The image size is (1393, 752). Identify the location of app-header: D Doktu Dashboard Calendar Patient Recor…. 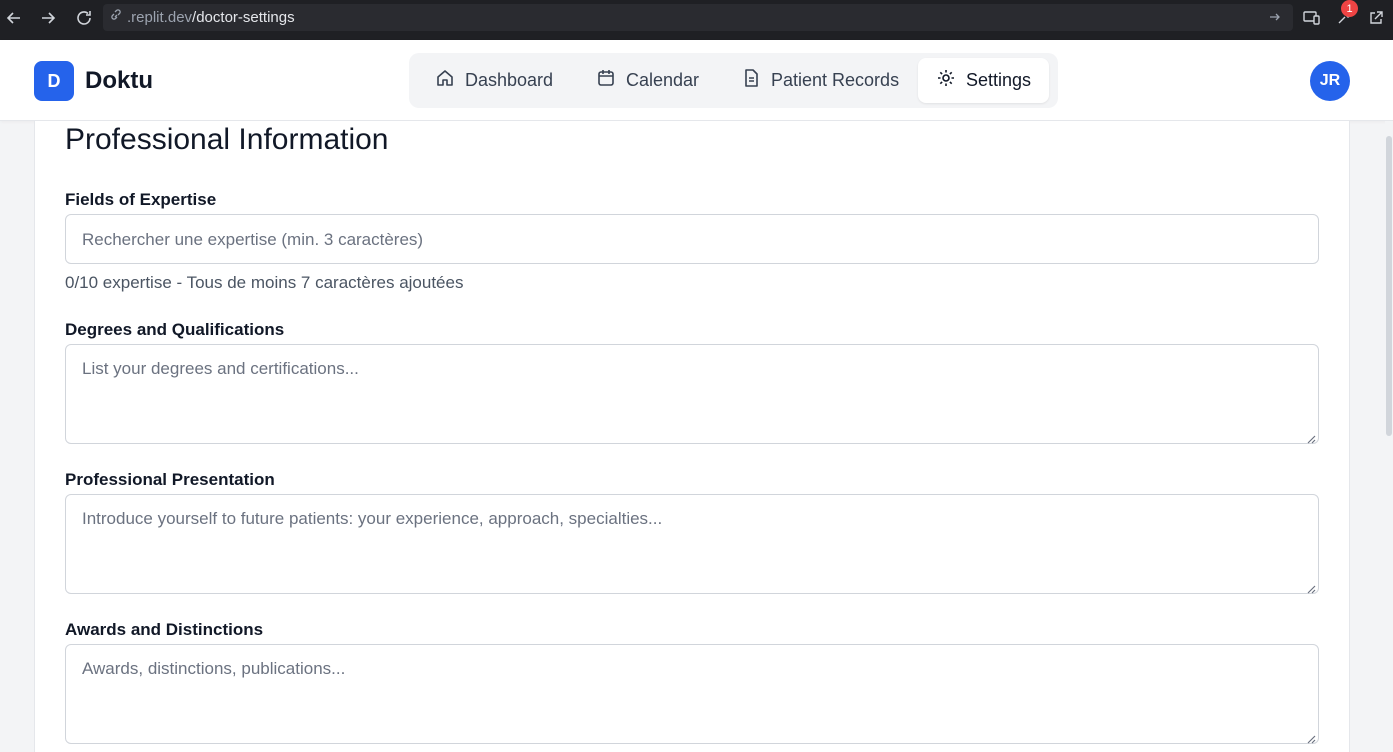
(696, 80).